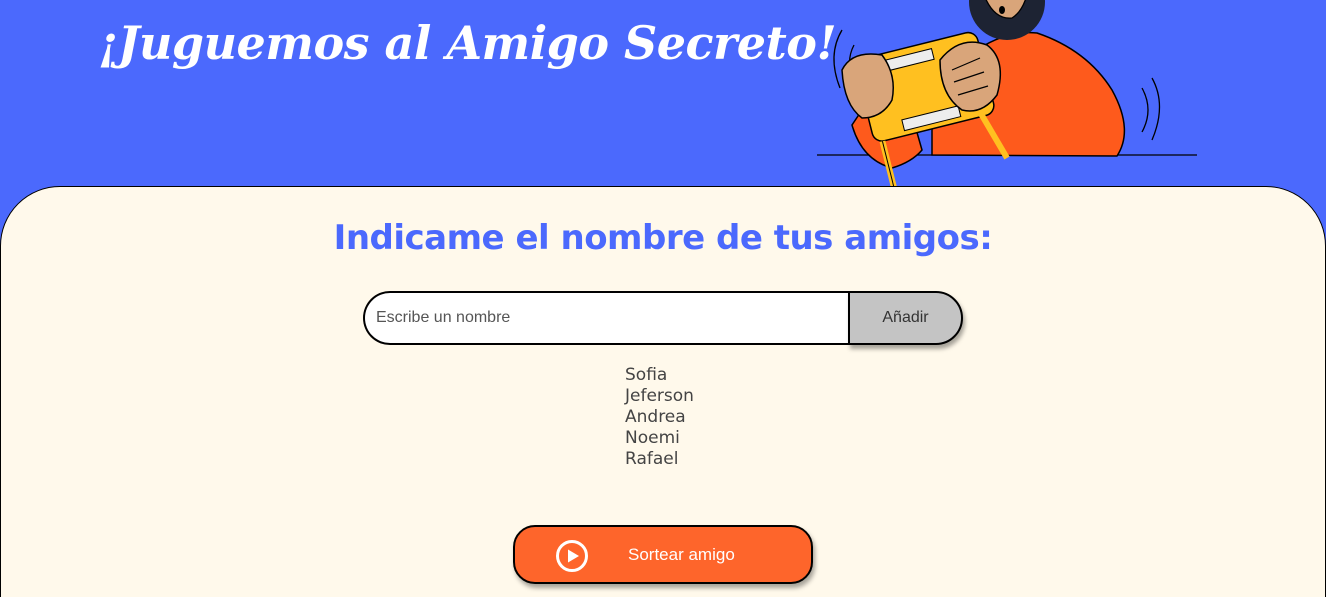  Describe the element at coordinates (905, 318) in the screenshot. I see `add-friend-button: Añadir` at that location.